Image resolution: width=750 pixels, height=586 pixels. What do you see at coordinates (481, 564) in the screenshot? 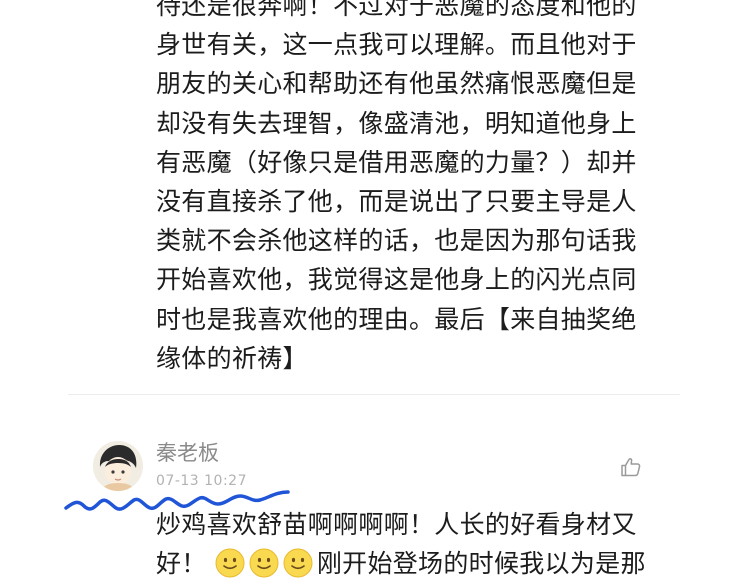
I see `comment-text-part2: 刚开始登场的时候我以为是那` at bounding box center [481, 564].